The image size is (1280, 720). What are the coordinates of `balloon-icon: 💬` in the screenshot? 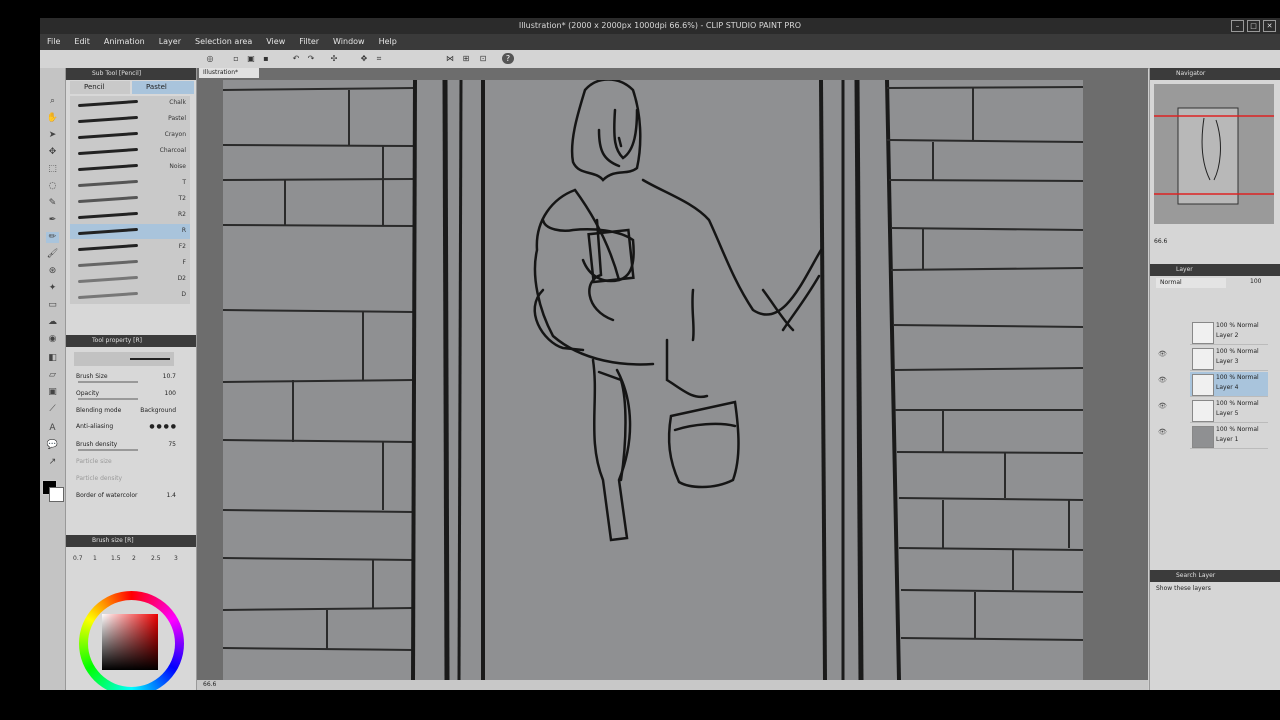 It's located at (52, 445).